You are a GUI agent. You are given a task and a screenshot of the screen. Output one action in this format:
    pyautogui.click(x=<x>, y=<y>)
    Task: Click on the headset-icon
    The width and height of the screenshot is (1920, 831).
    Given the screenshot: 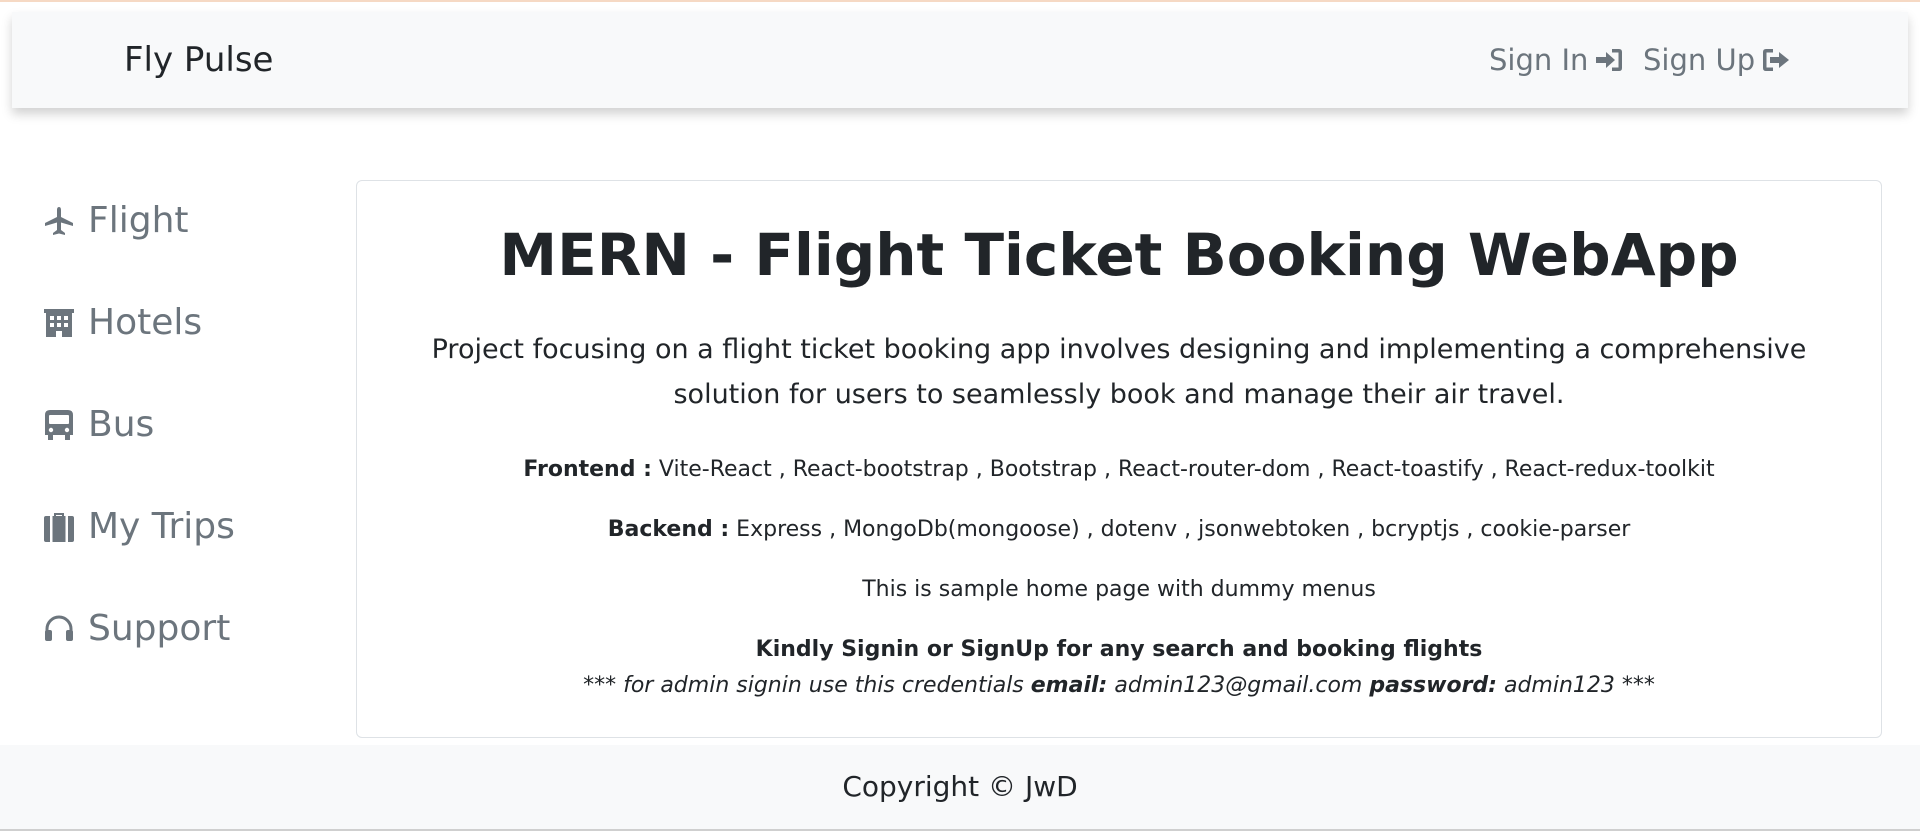 What is the action you would take?
    pyautogui.click(x=59, y=629)
    